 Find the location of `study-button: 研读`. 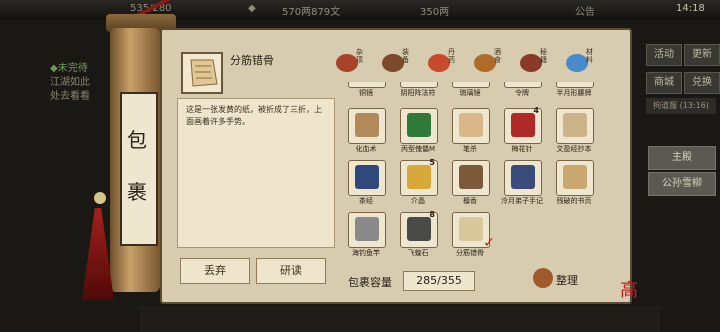

study-button: 研读 is located at coordinates (291, 271).